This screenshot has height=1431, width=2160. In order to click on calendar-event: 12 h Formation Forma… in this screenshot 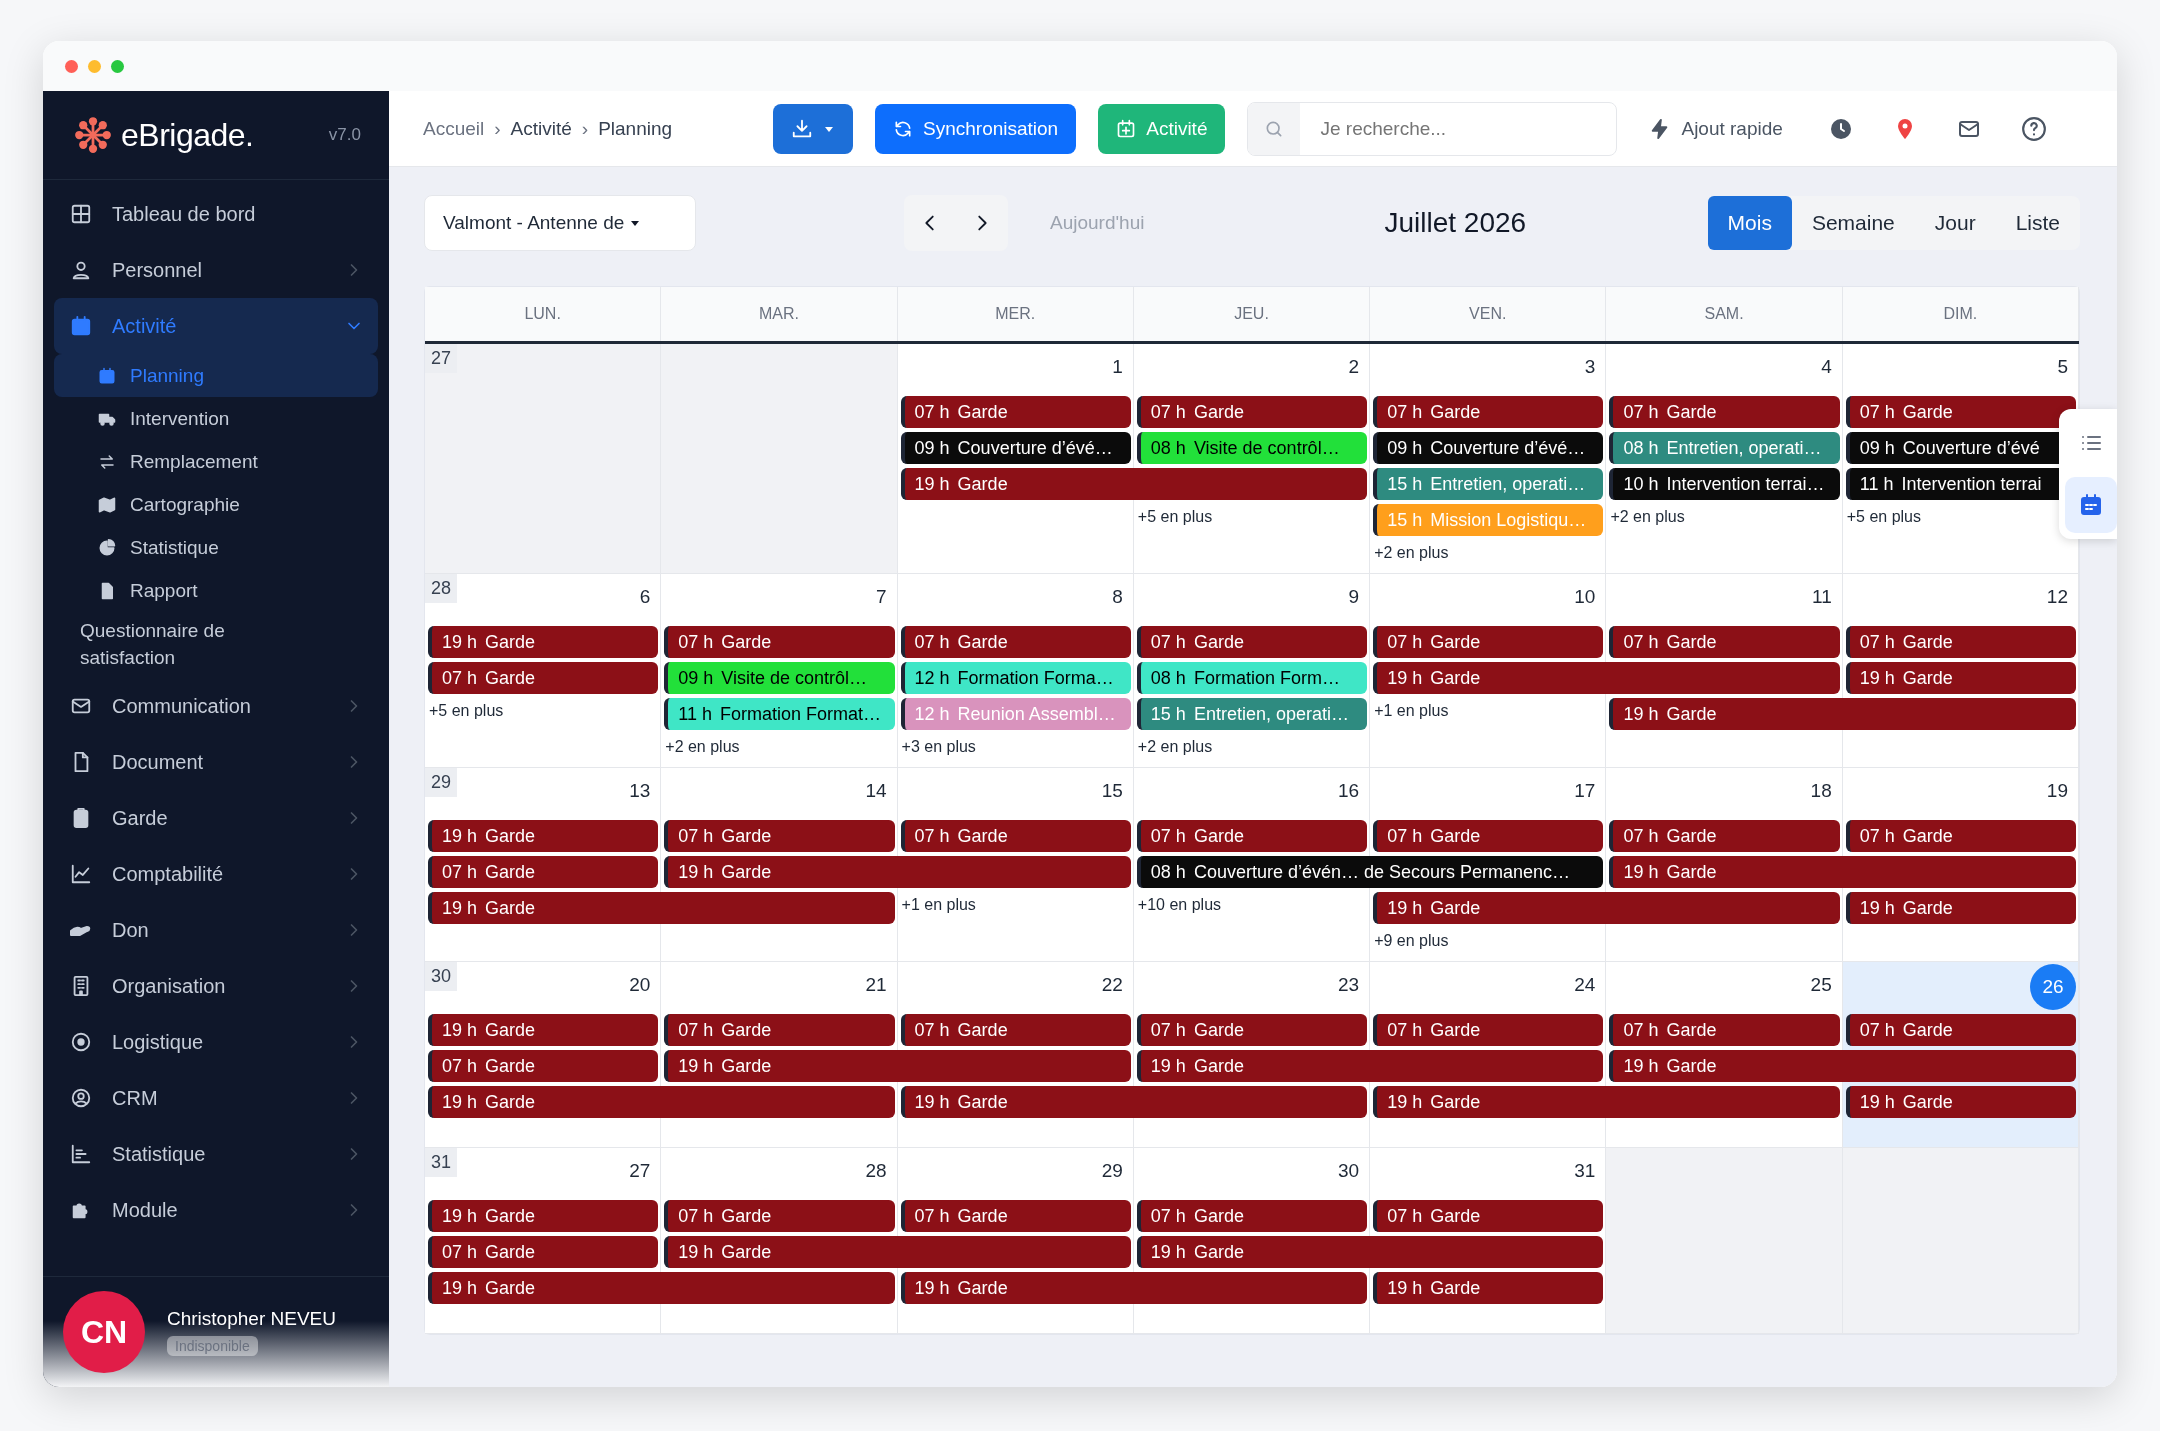, I will do `click(1015, 678)`.